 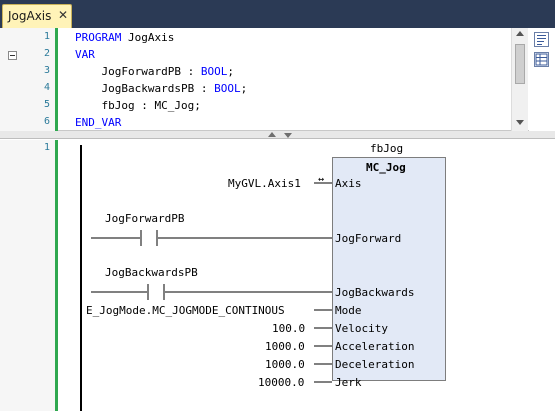 I want to click on pin-velocity: Velocity, so click(x=361, y=328).